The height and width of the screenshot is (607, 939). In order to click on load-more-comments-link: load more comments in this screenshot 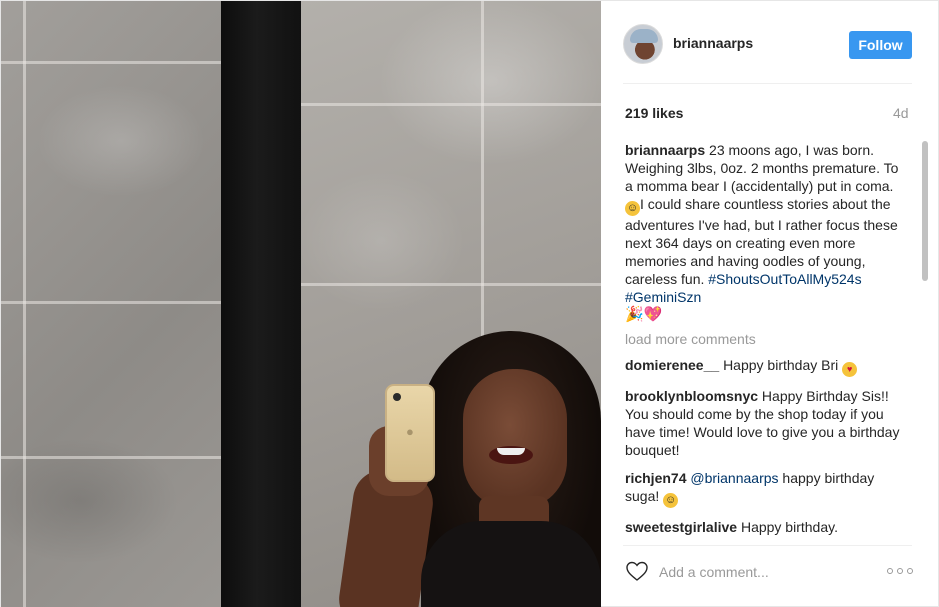, I will do `click(767, 339)`.